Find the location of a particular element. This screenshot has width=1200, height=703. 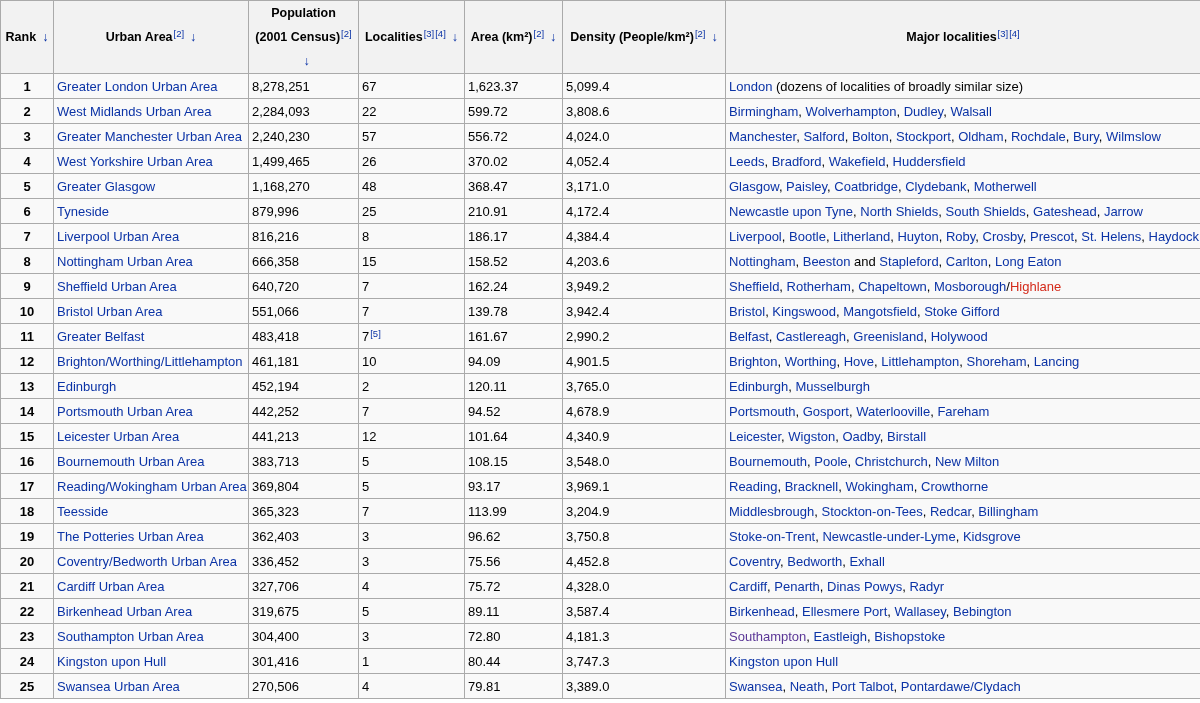

locality-link: Belfast is located at coordinates (749, 336).